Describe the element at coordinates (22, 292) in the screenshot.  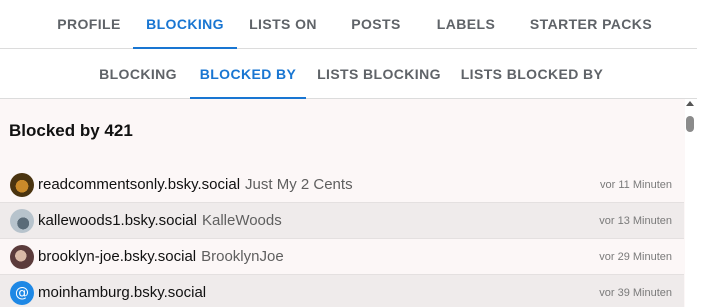
I see `at-sign-icon: @` at that location.